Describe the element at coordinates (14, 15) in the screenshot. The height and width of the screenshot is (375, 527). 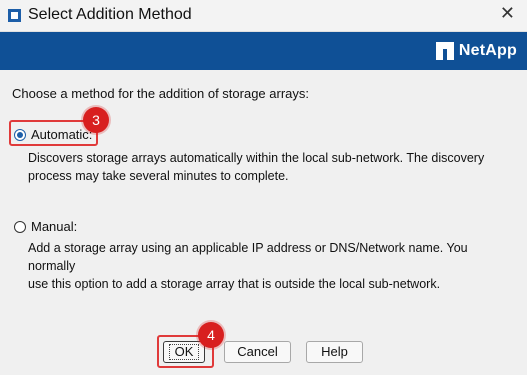
I see `app-icon` at that location.